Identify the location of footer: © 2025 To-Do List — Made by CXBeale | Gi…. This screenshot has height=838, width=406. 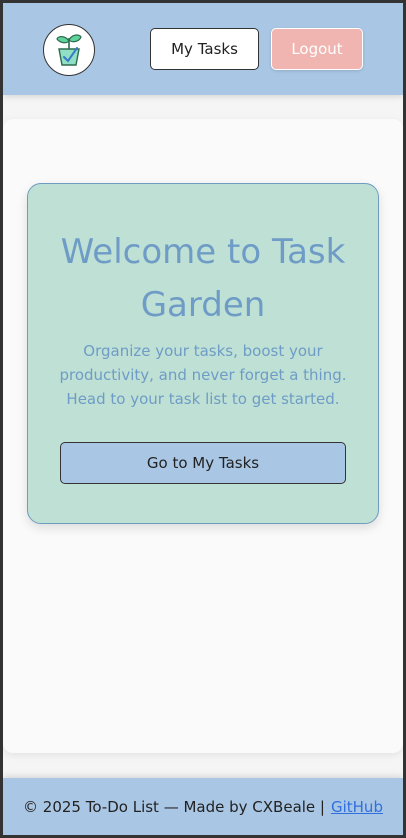
(203, 806).